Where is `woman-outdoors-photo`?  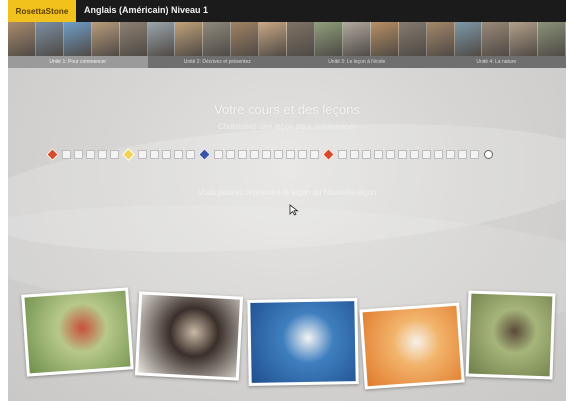
woman-outdoors-photo is located at coordinates (77, 332).